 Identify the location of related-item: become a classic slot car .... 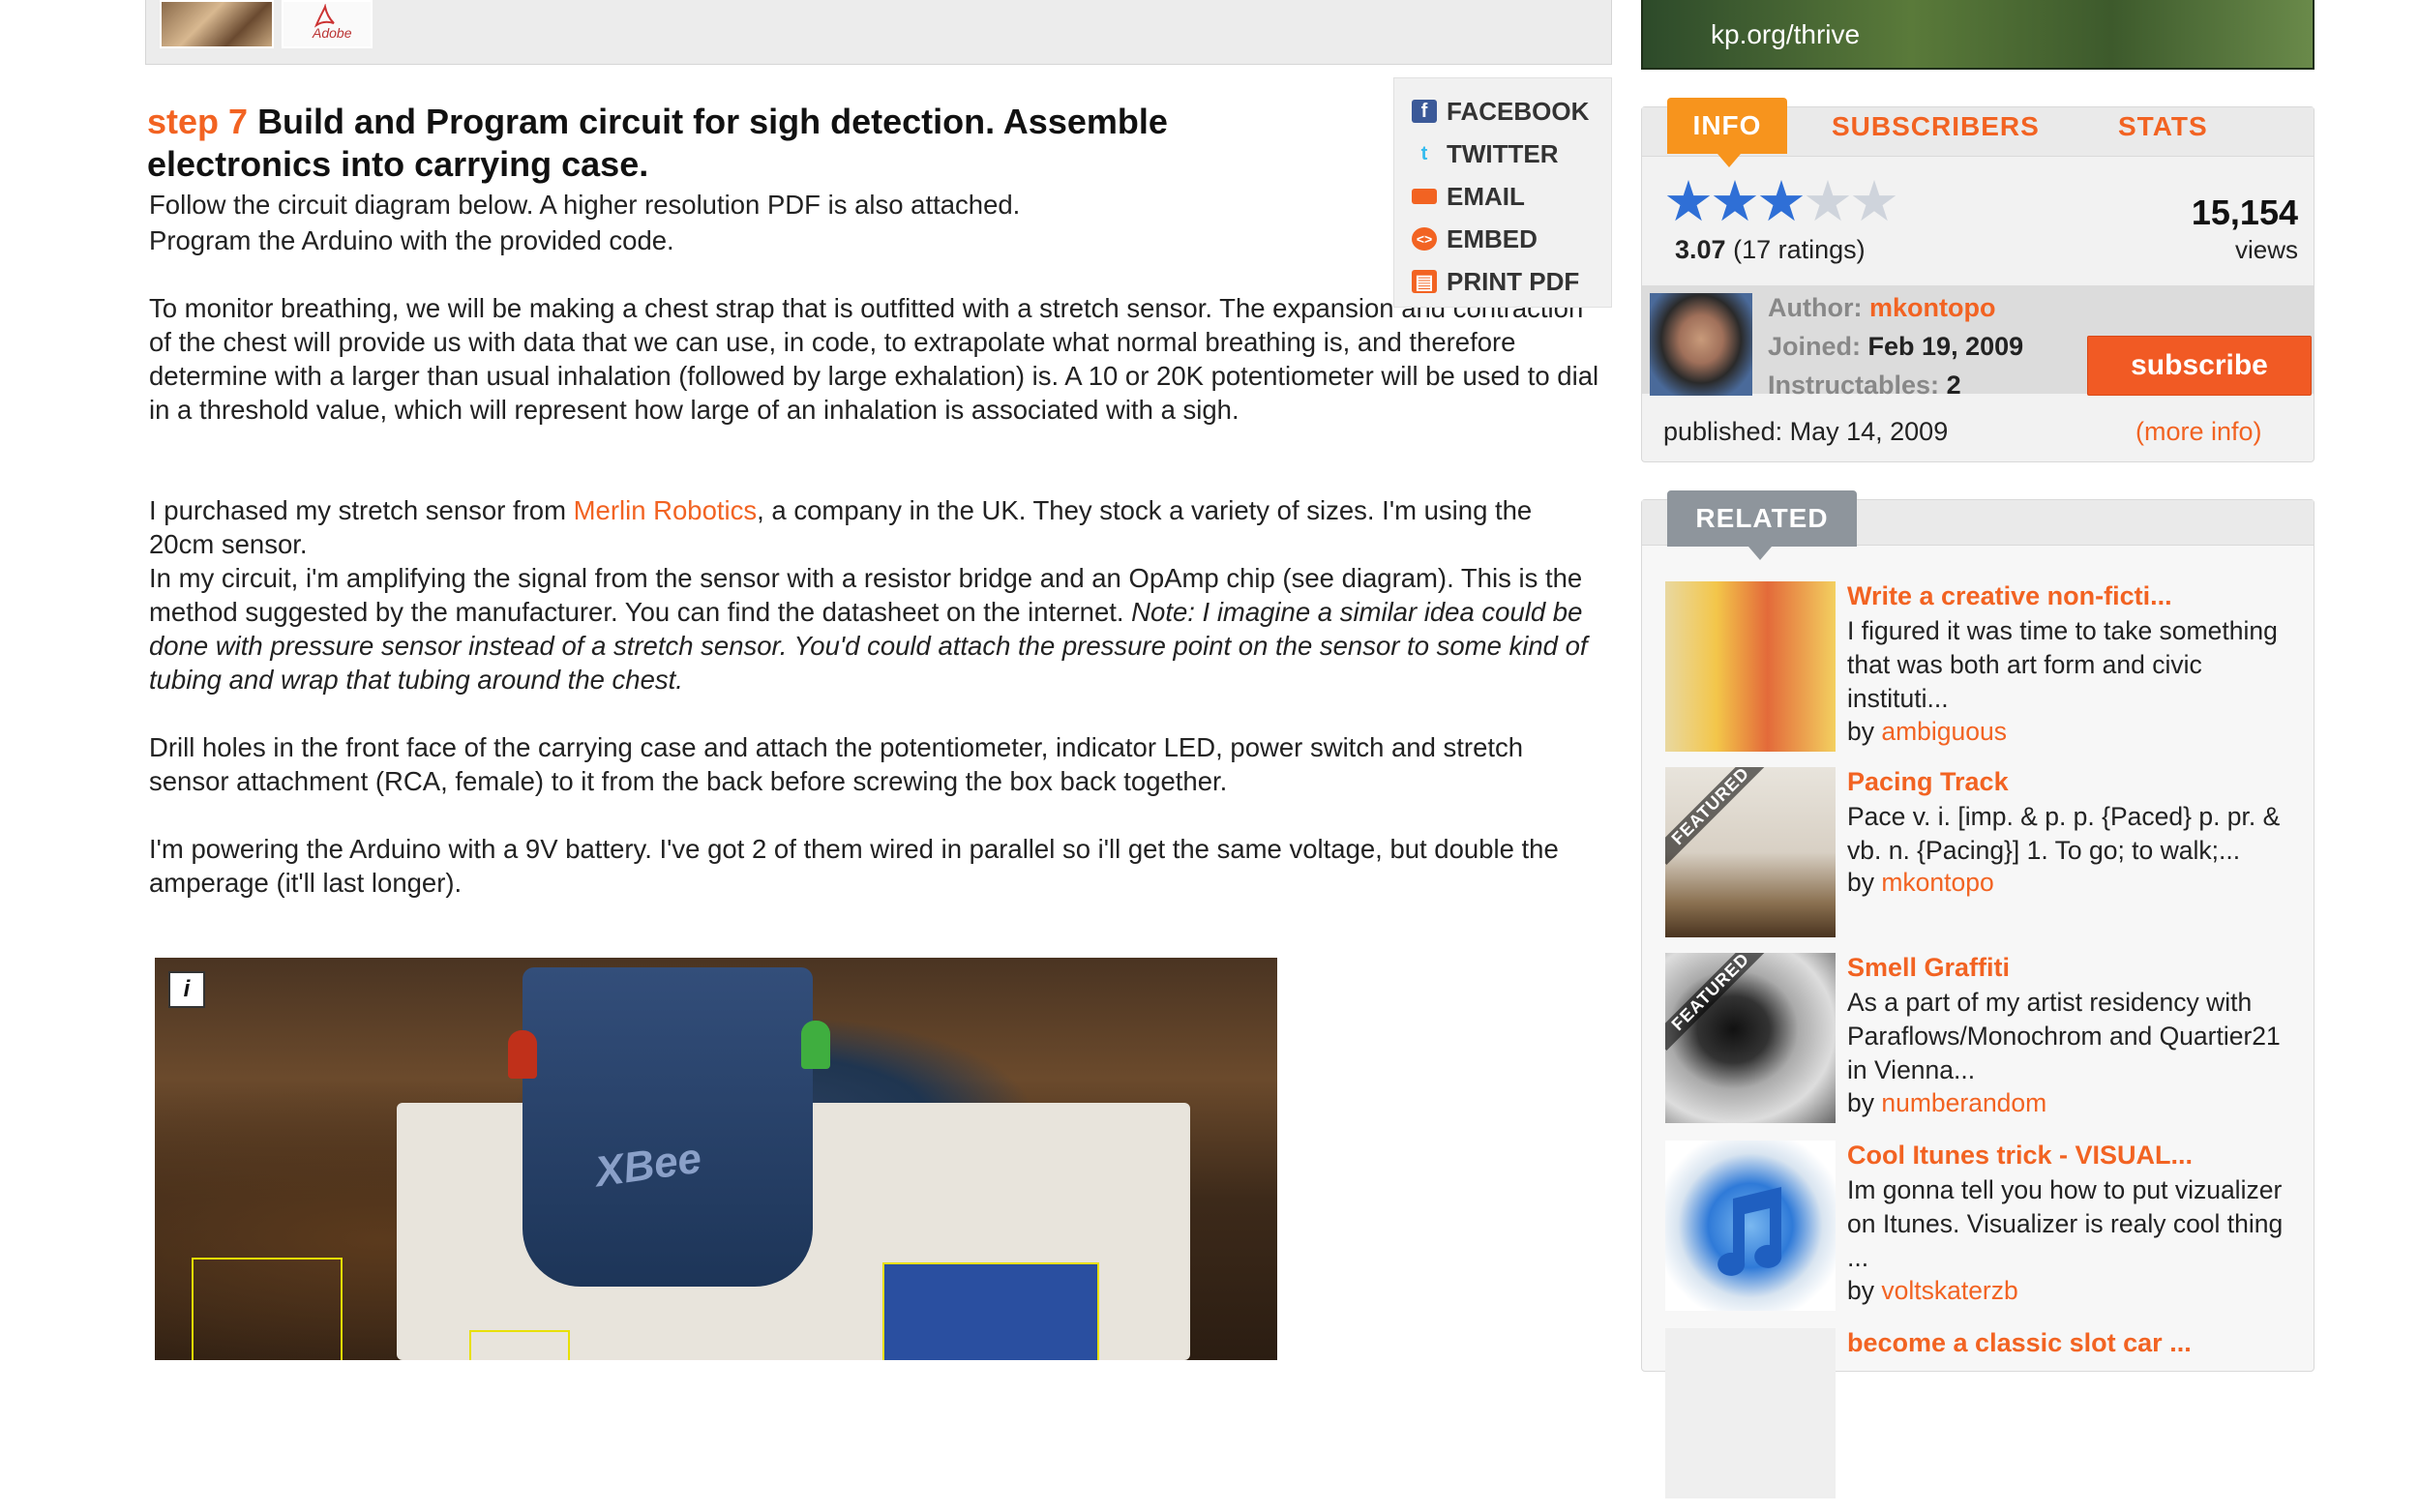
(1978, 1420).